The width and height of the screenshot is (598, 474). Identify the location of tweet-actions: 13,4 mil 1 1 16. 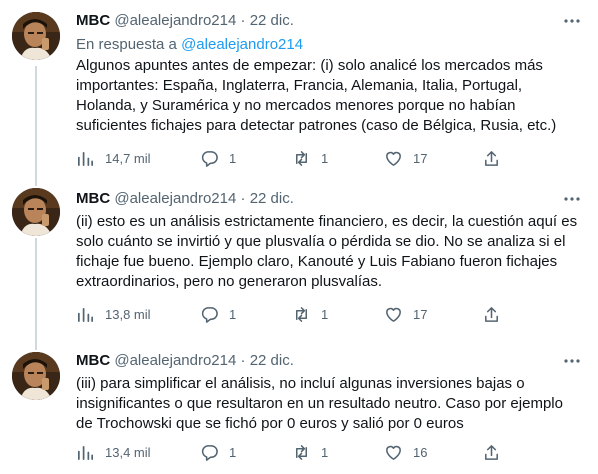
(288, 452).